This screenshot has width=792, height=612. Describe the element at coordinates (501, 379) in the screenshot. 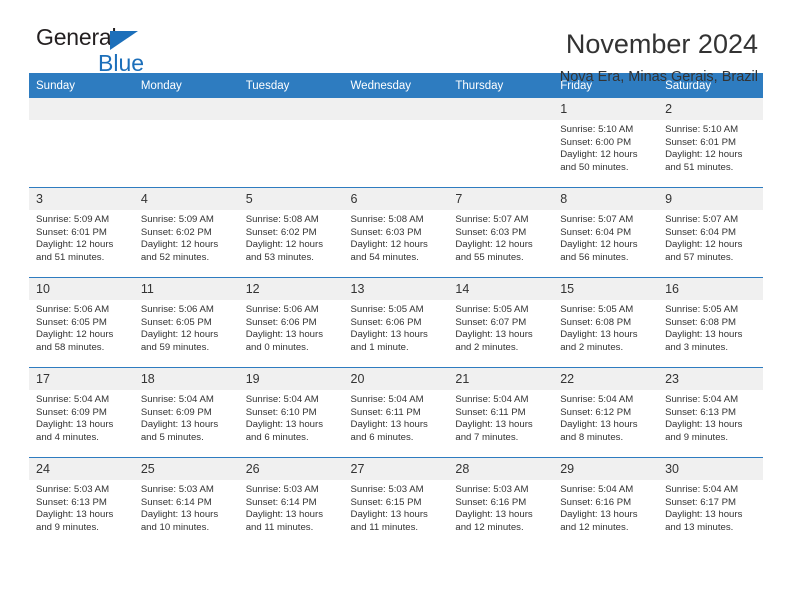

I see `day-number: 21` at that location.